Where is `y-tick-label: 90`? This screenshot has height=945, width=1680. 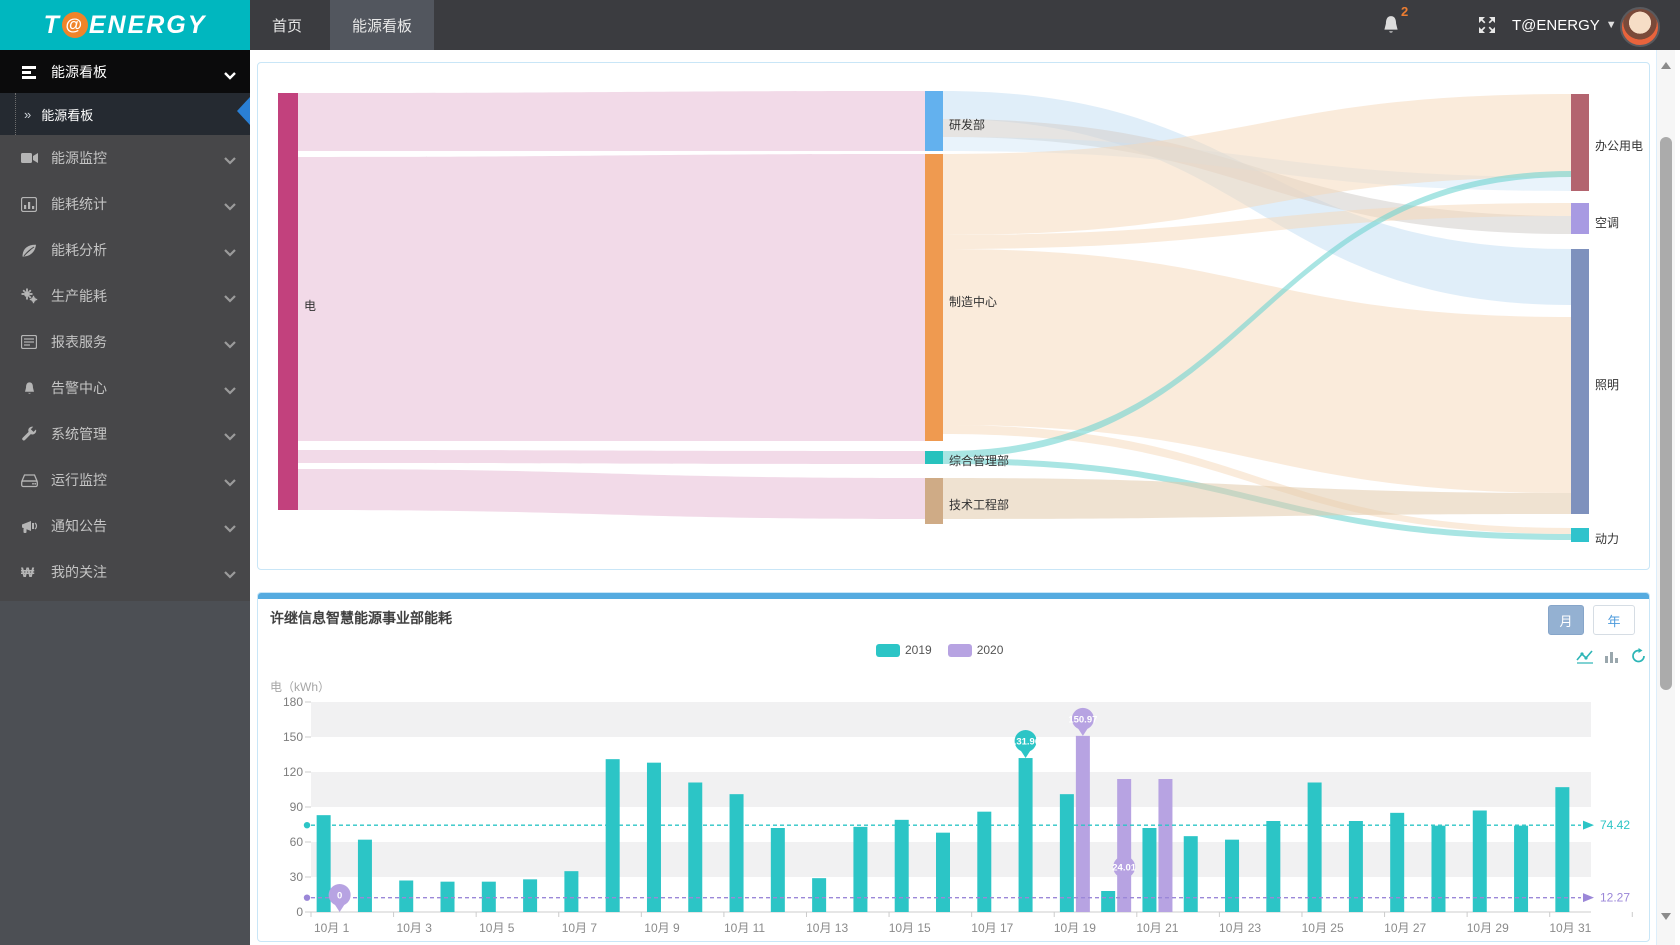 y-tick-label: 90 is located at coordinates (297, 807).